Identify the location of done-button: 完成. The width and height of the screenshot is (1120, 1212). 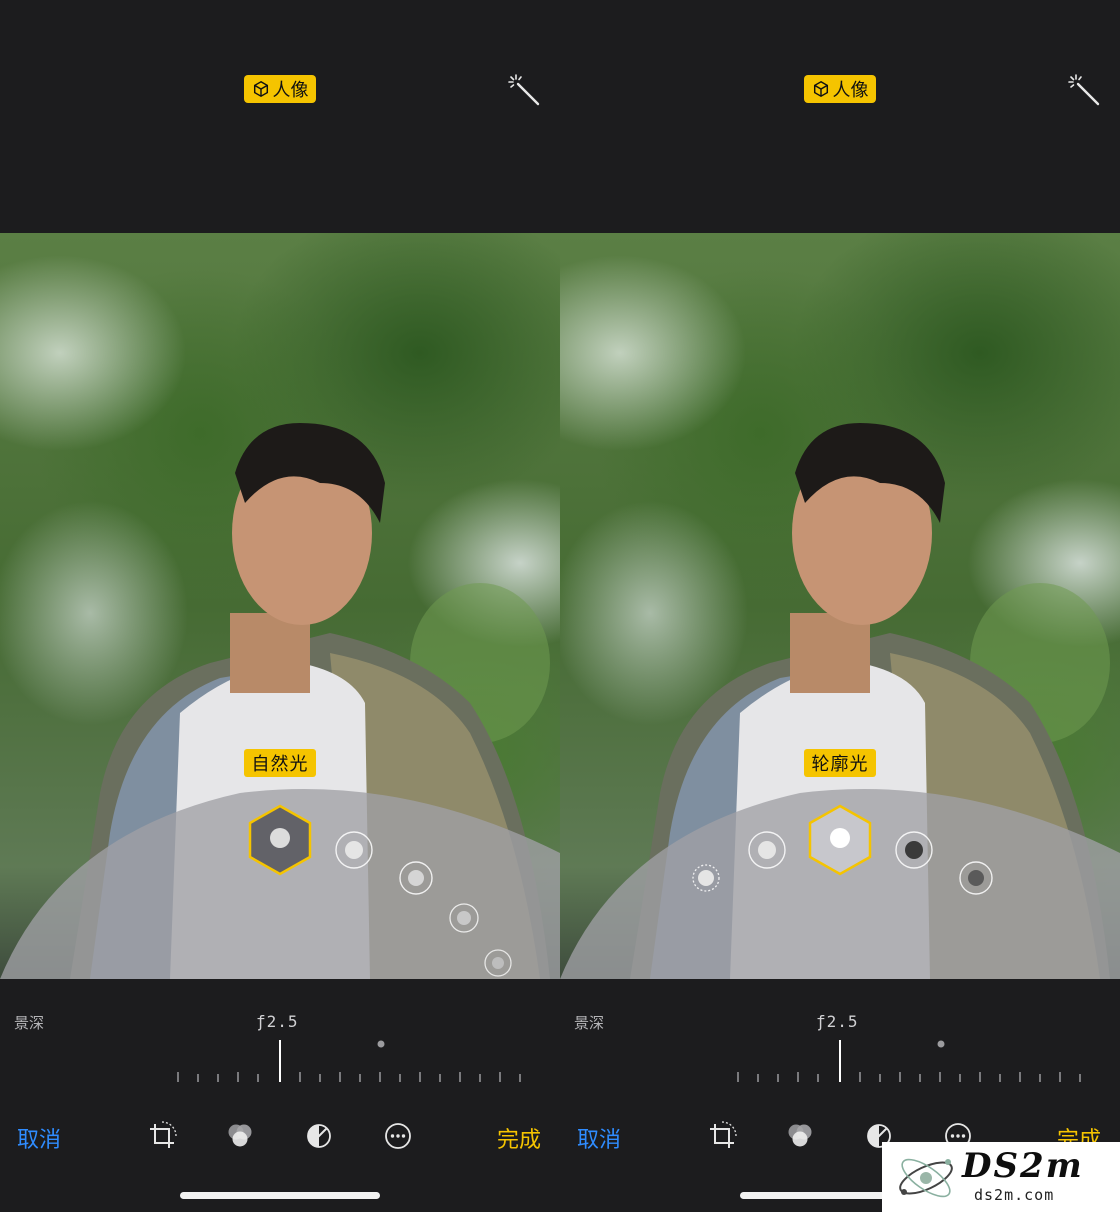
(519, 1138).